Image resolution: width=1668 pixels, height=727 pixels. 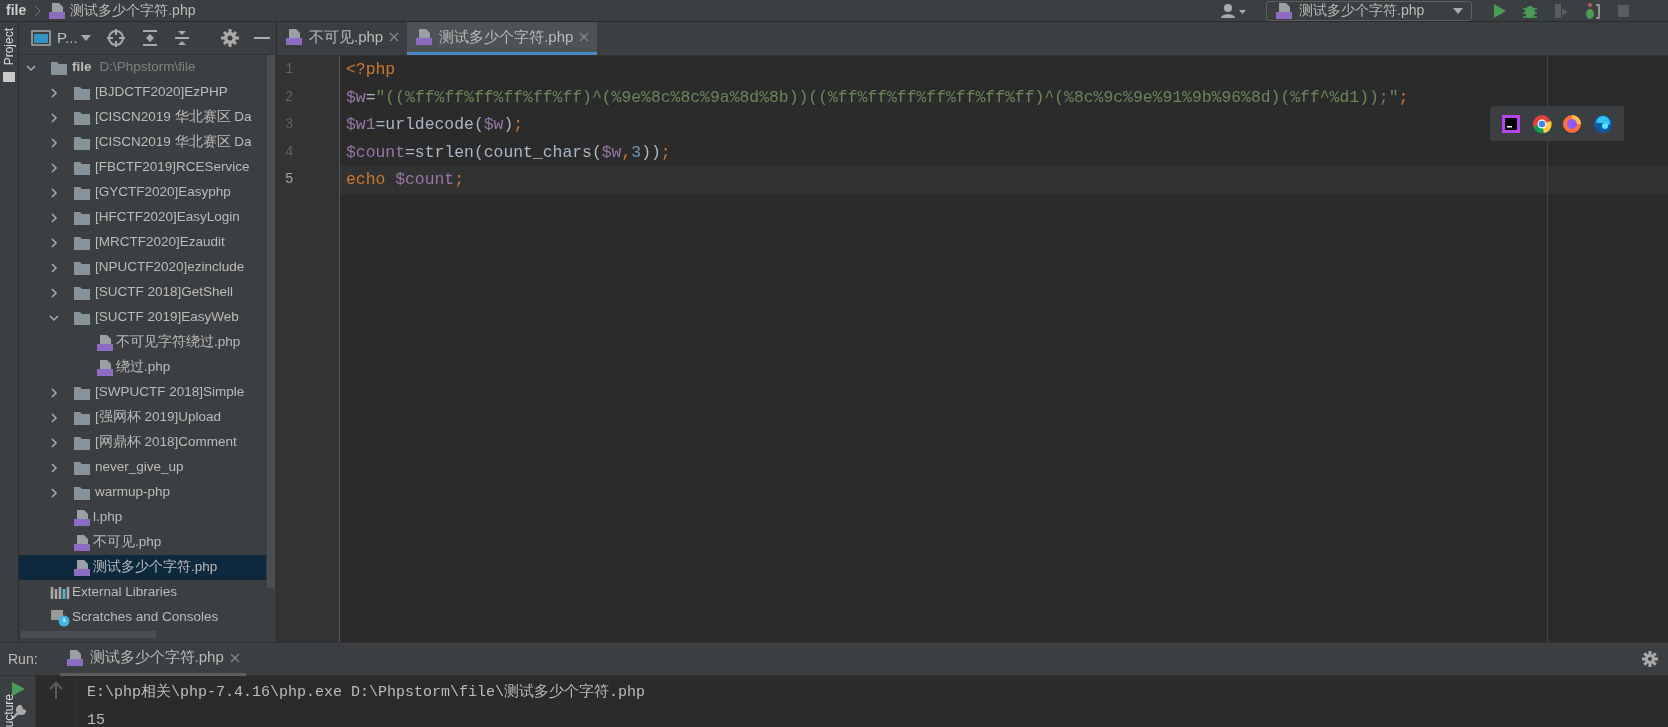 I want to click on editor-tab: 测试多少个字符.php, so click(x=502, y=38).